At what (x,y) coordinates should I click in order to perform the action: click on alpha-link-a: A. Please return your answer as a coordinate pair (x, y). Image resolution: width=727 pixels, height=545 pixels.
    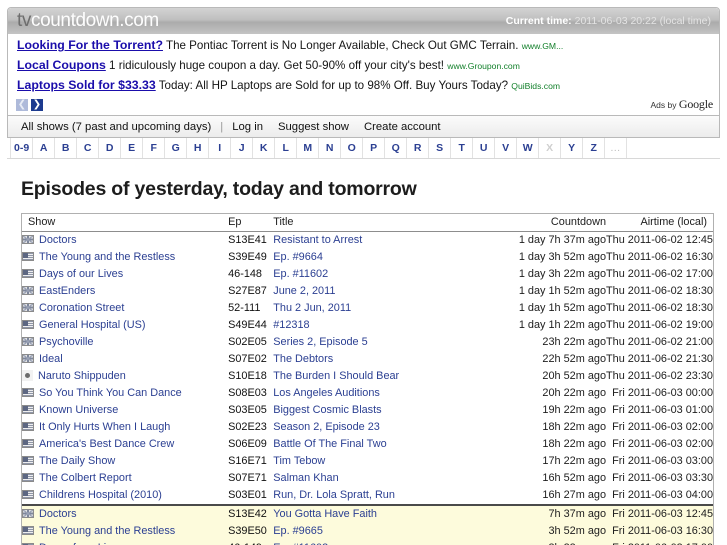
    Looking at the image, I should click on (44, 148).